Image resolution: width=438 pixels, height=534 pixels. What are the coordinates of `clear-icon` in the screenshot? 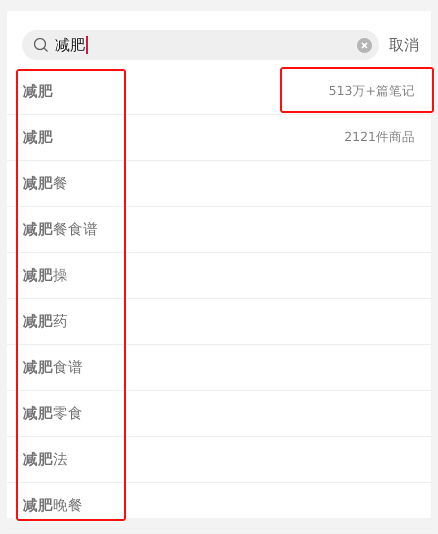 It's located at (364, 45).